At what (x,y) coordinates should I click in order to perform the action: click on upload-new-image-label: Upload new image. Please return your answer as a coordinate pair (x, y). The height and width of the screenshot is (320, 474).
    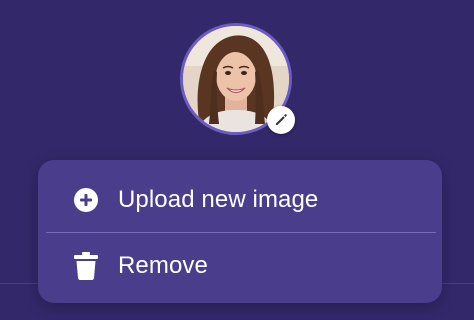
    Looking at the image, I should click on (218, 199).